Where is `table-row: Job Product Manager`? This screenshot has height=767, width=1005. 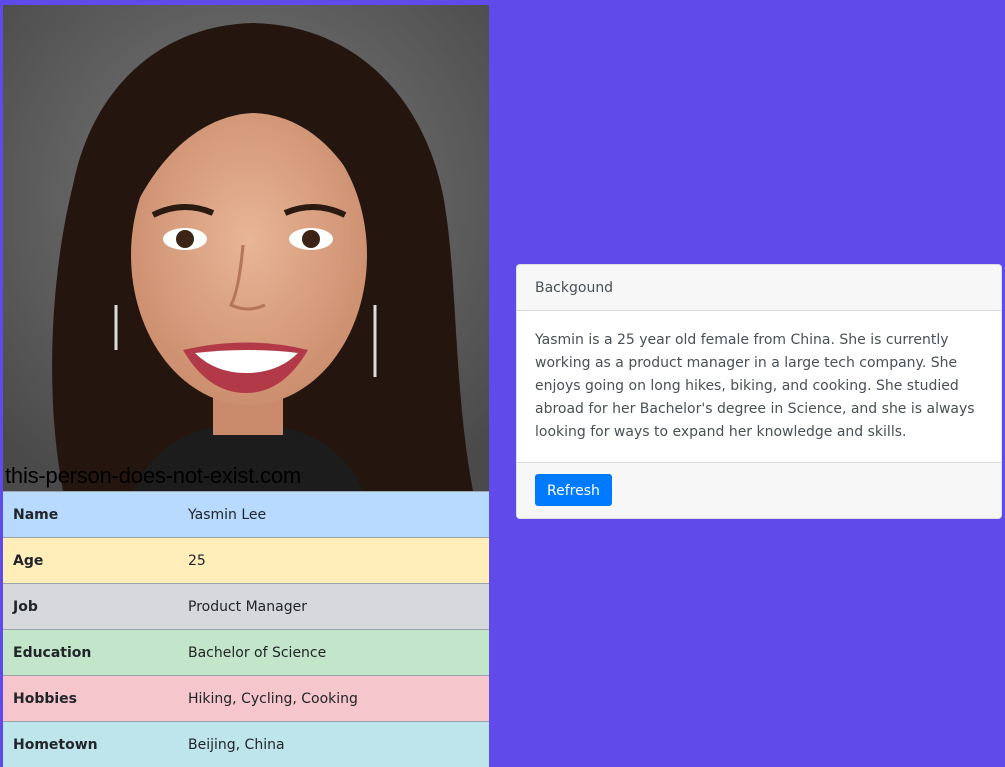 table-row: Job Product Manager is located at coordinates (246, 607).